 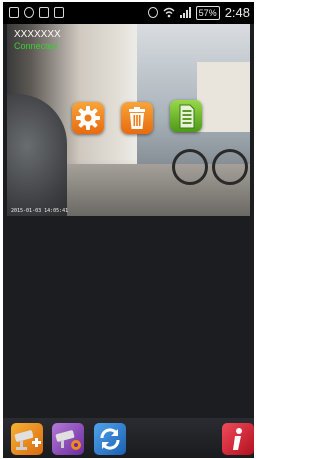 I want to click on notification-icons, so click(x=36, y=12).